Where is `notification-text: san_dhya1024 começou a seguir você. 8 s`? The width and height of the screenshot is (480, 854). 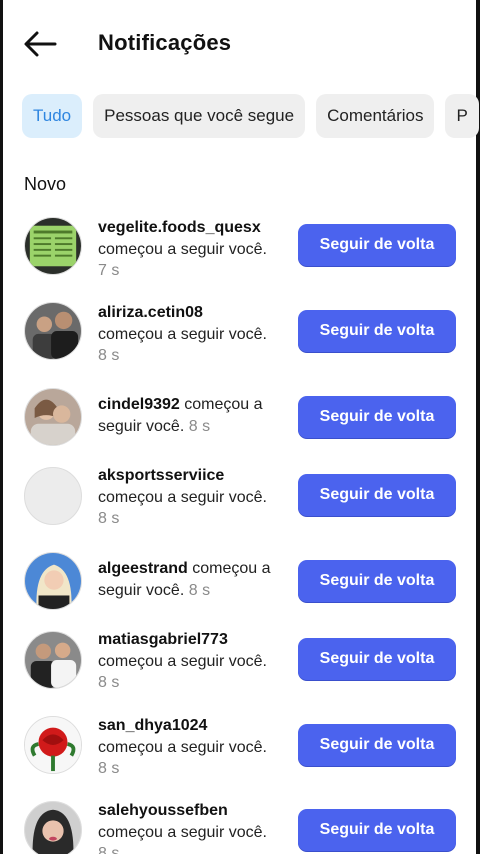 notification-text: san_dhya1024 começou a seguir você. 8 s is located at coordinates (193, 747).